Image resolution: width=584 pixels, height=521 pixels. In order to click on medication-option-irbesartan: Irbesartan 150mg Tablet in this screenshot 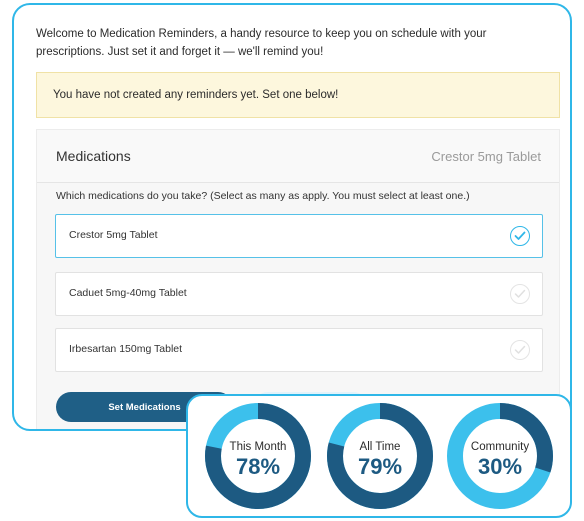, I will do `click(299, 350)`.